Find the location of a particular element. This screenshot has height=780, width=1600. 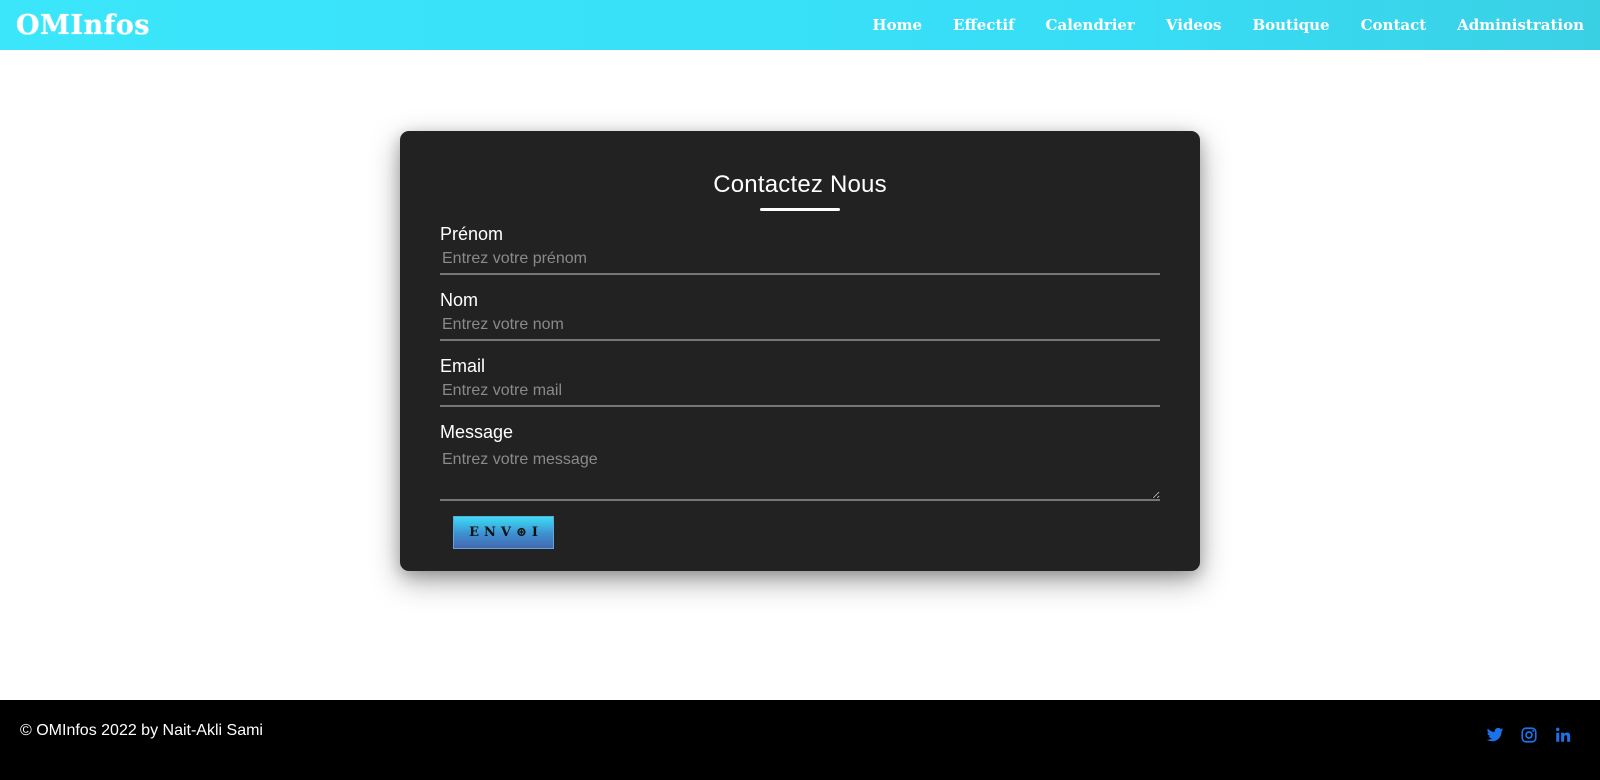

field-nom: Nom is located at coordinates (800, 315).